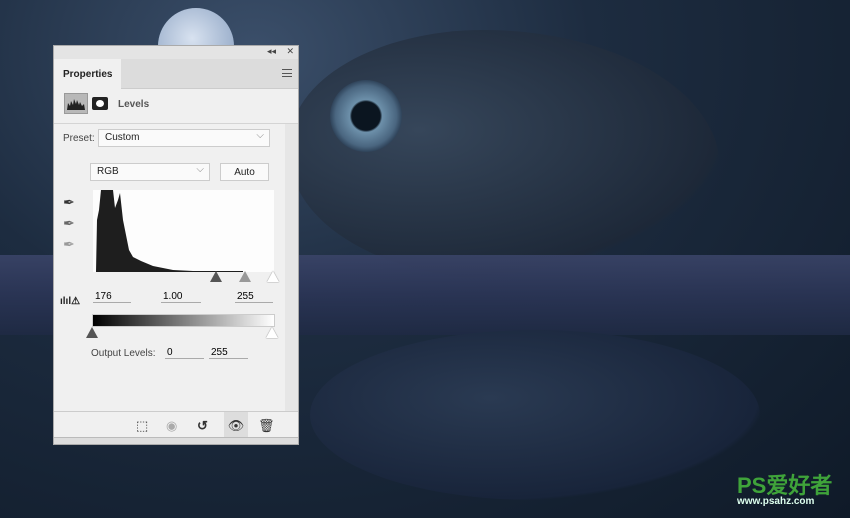 Image resolution: width=850 pixels, height=518 pixels. I want to click on input-white-slider, so click(273, 276).